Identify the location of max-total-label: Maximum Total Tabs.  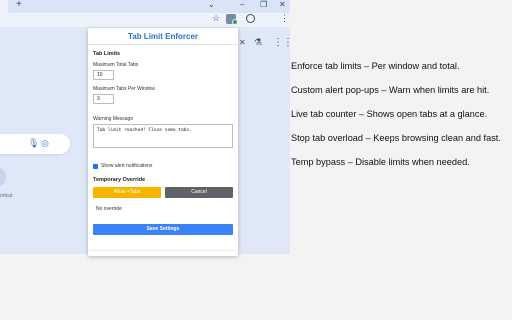
(116, 65).